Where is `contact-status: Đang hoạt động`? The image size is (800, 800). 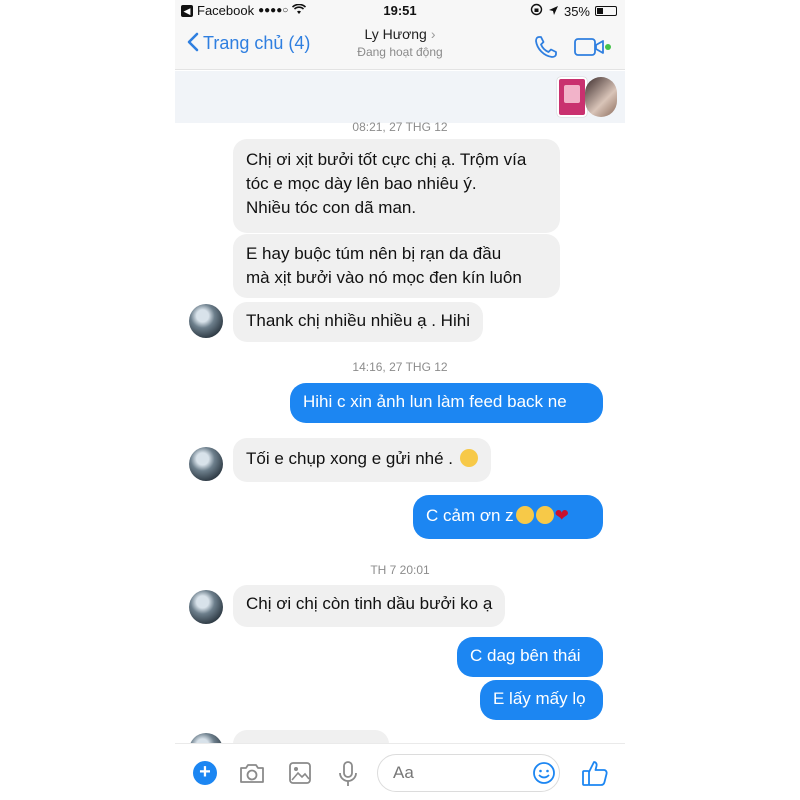
contact-status: Đang hoạt động is located at coordinates (400, 52).